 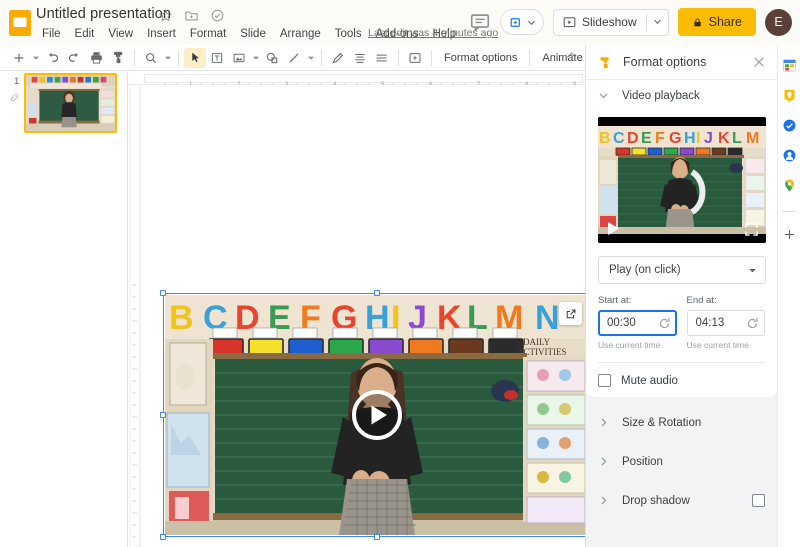 What do you see at coordinates (118, 58) in the screenshot?
I see `paint-format-button` at bounding box center [118, 58].